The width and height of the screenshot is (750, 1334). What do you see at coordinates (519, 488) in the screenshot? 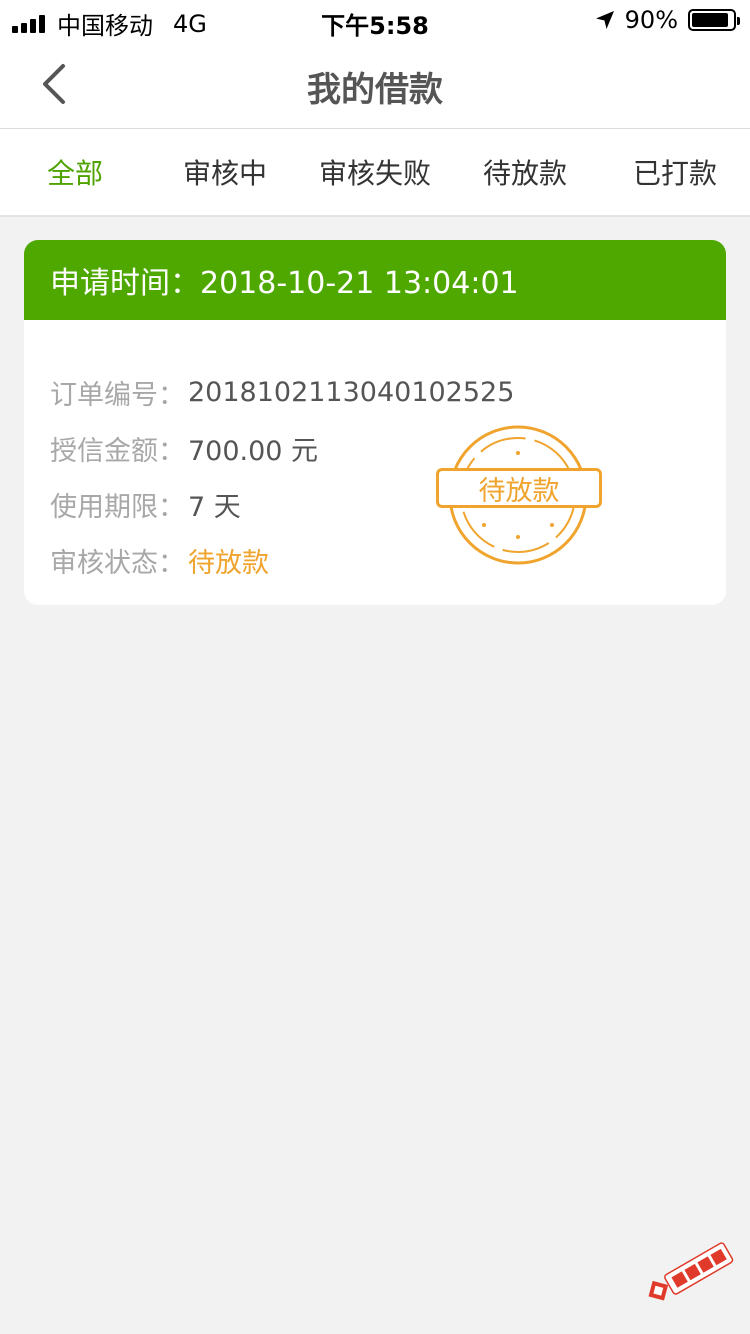
I see `stamp-label: 待放款` at bounding box center [519, 488].